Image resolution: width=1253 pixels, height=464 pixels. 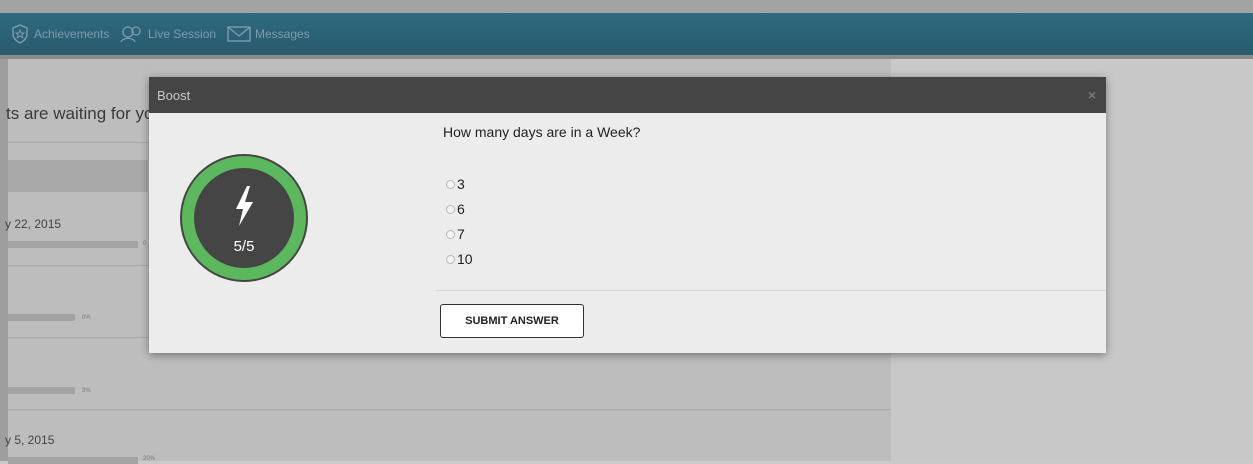 I want to click on answer-option-label: 3, so click(x=461, y=184).